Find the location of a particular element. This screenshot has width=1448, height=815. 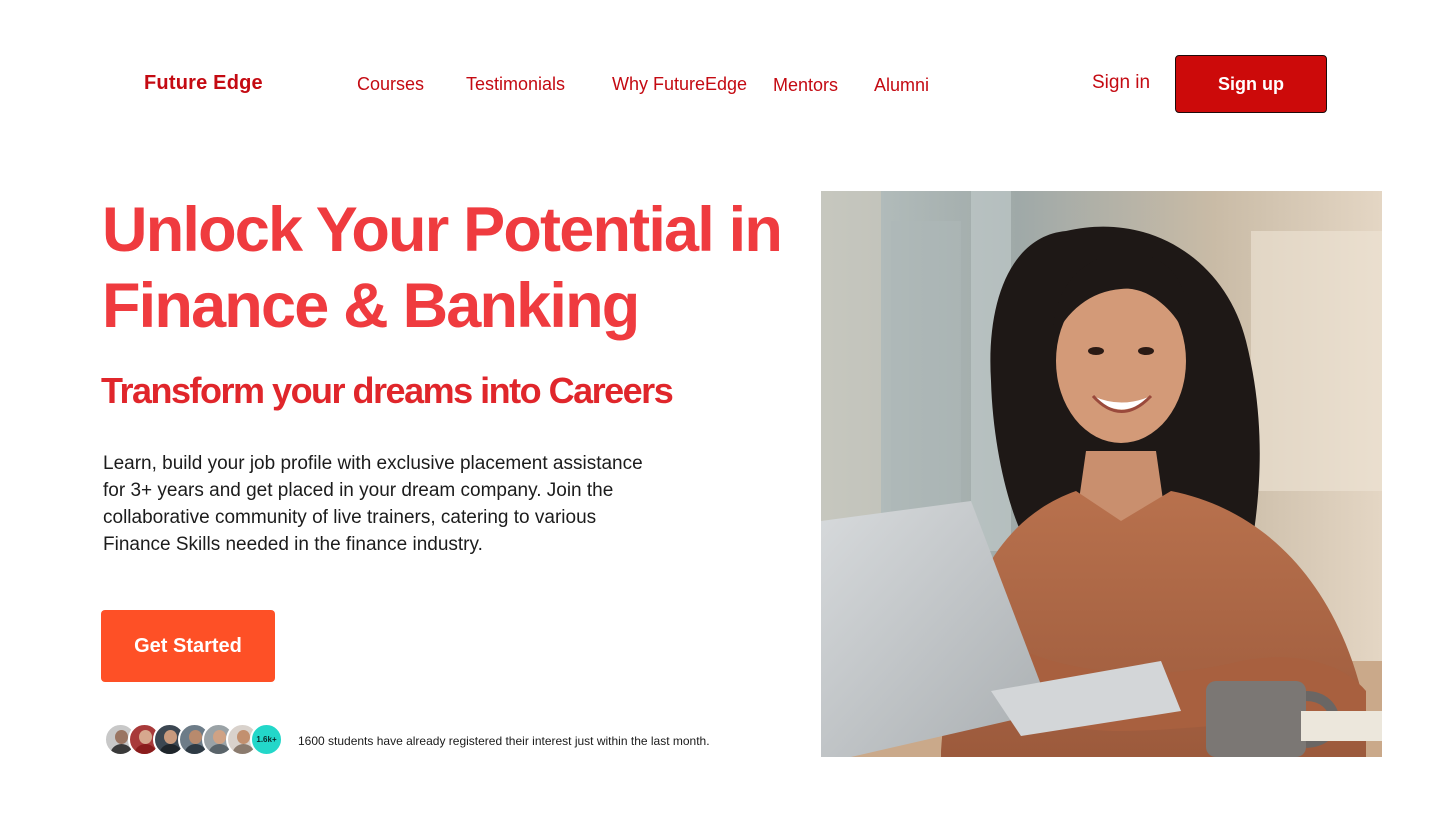

brand-logo: Future Edge is located at coordinates (203, 83).